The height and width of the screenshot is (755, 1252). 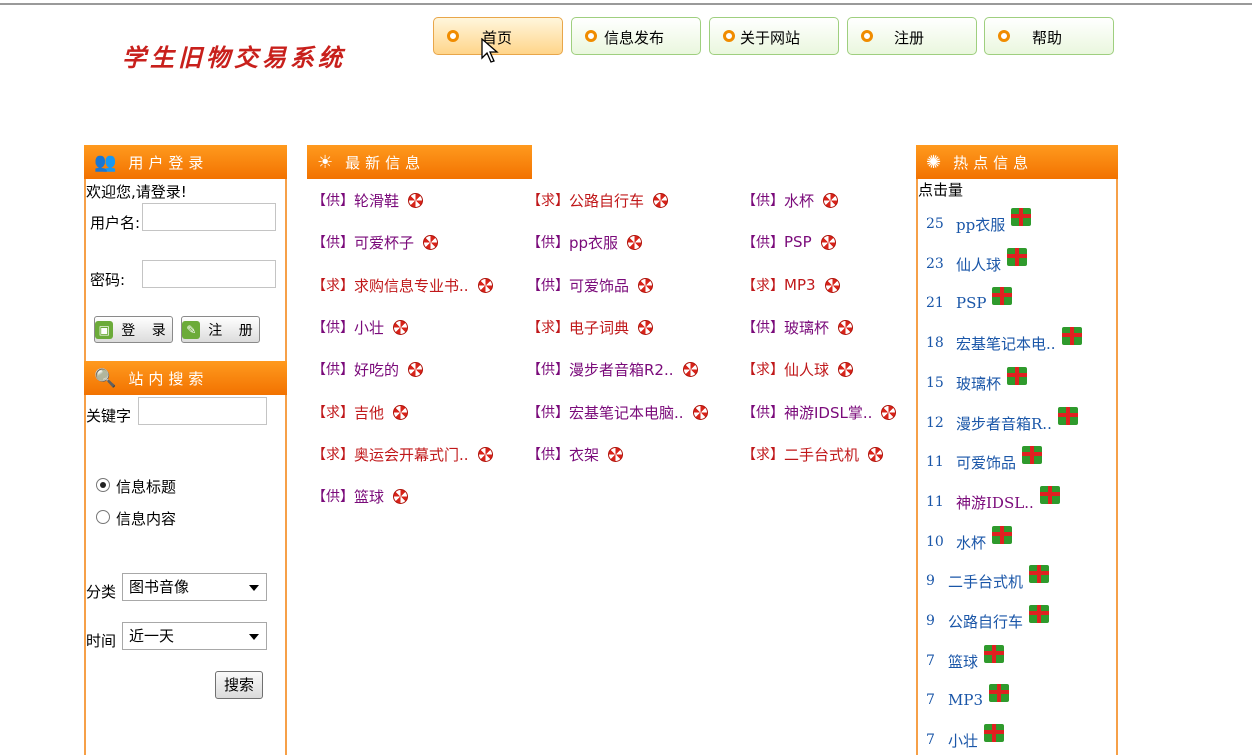 What do you see at coordinates (912, 36) in the screenshot?
I see `nav-register-button: 注册` at bounding box center [912, 36].